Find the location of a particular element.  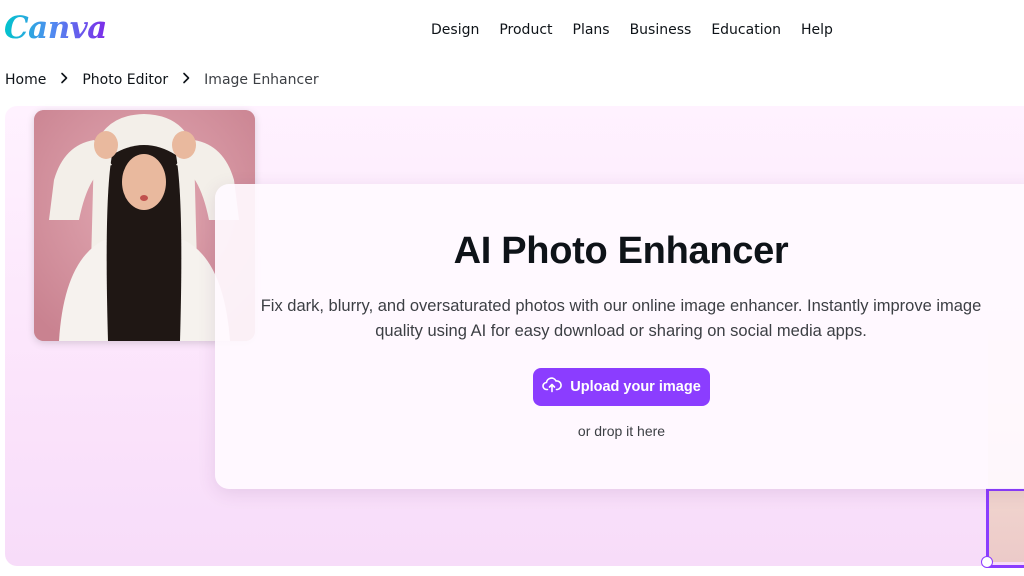

selection-frame is located at coordinates (1005, 528).